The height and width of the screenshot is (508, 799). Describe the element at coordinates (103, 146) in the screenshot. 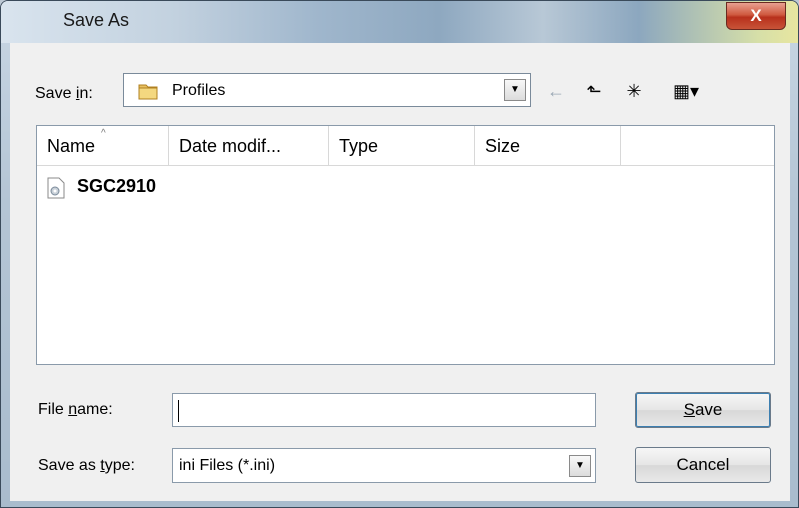

I see `column-name: Name ^` at that location.